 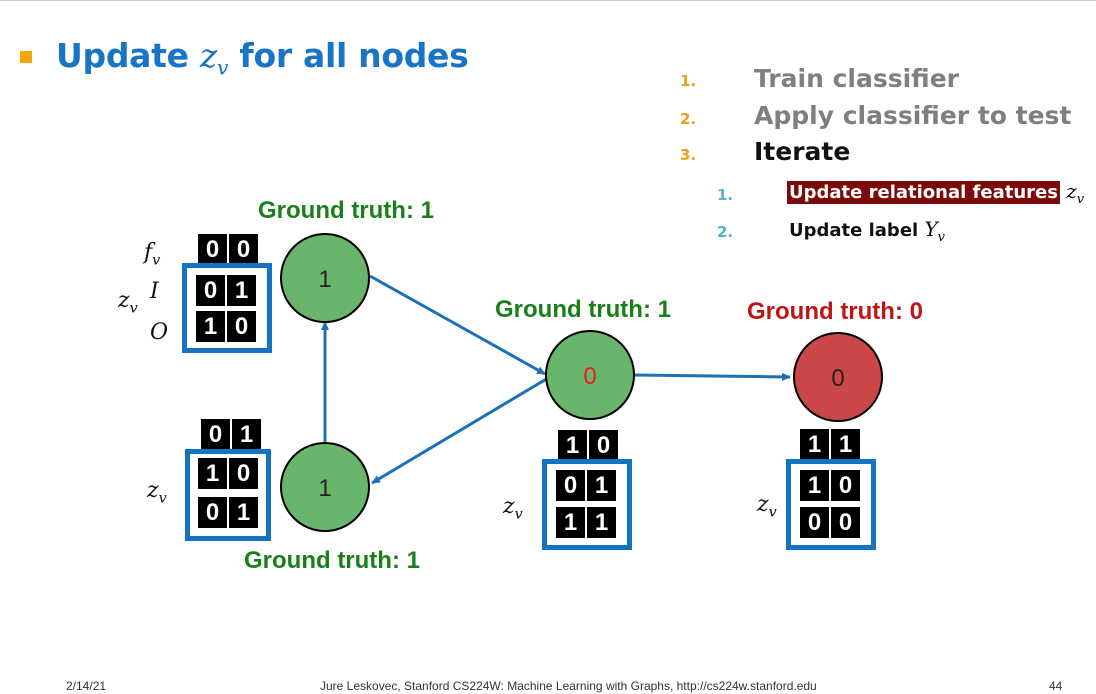 I want to click on edge-middle-to-right, so click(x=712, y=376).